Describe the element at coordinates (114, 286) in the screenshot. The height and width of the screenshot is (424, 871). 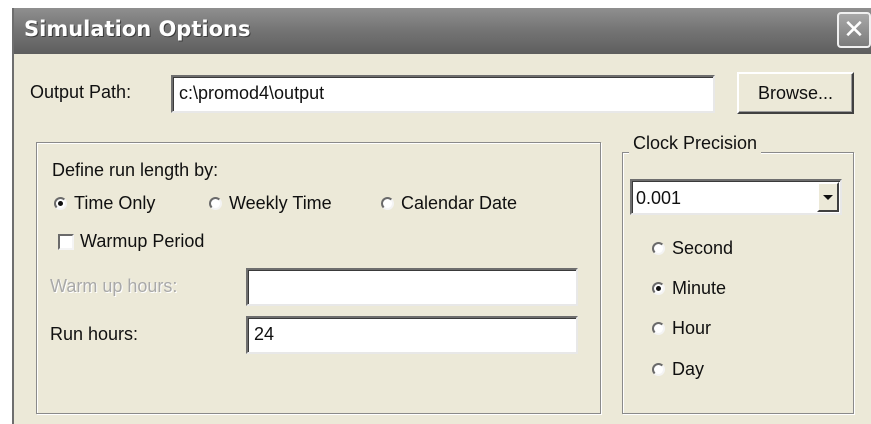
I see `warmup-hours-label: Warm up hours:` at that location.